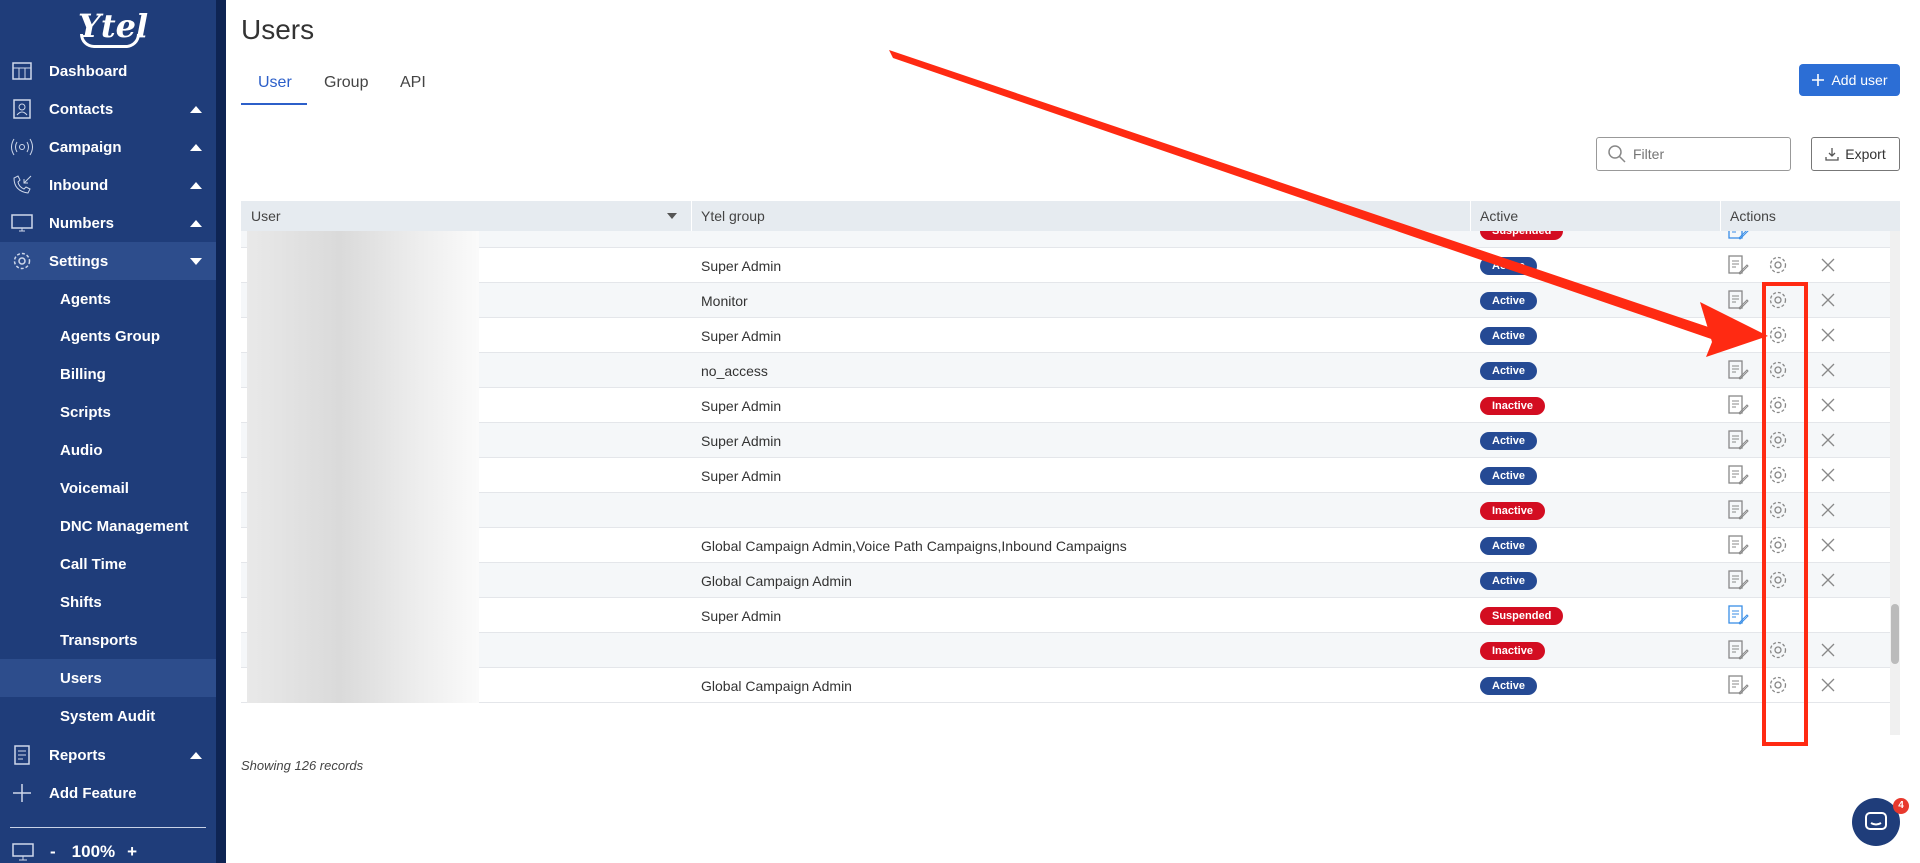  I want to click on sidebar-sub-scripts: Scripts, so click(108, 412).